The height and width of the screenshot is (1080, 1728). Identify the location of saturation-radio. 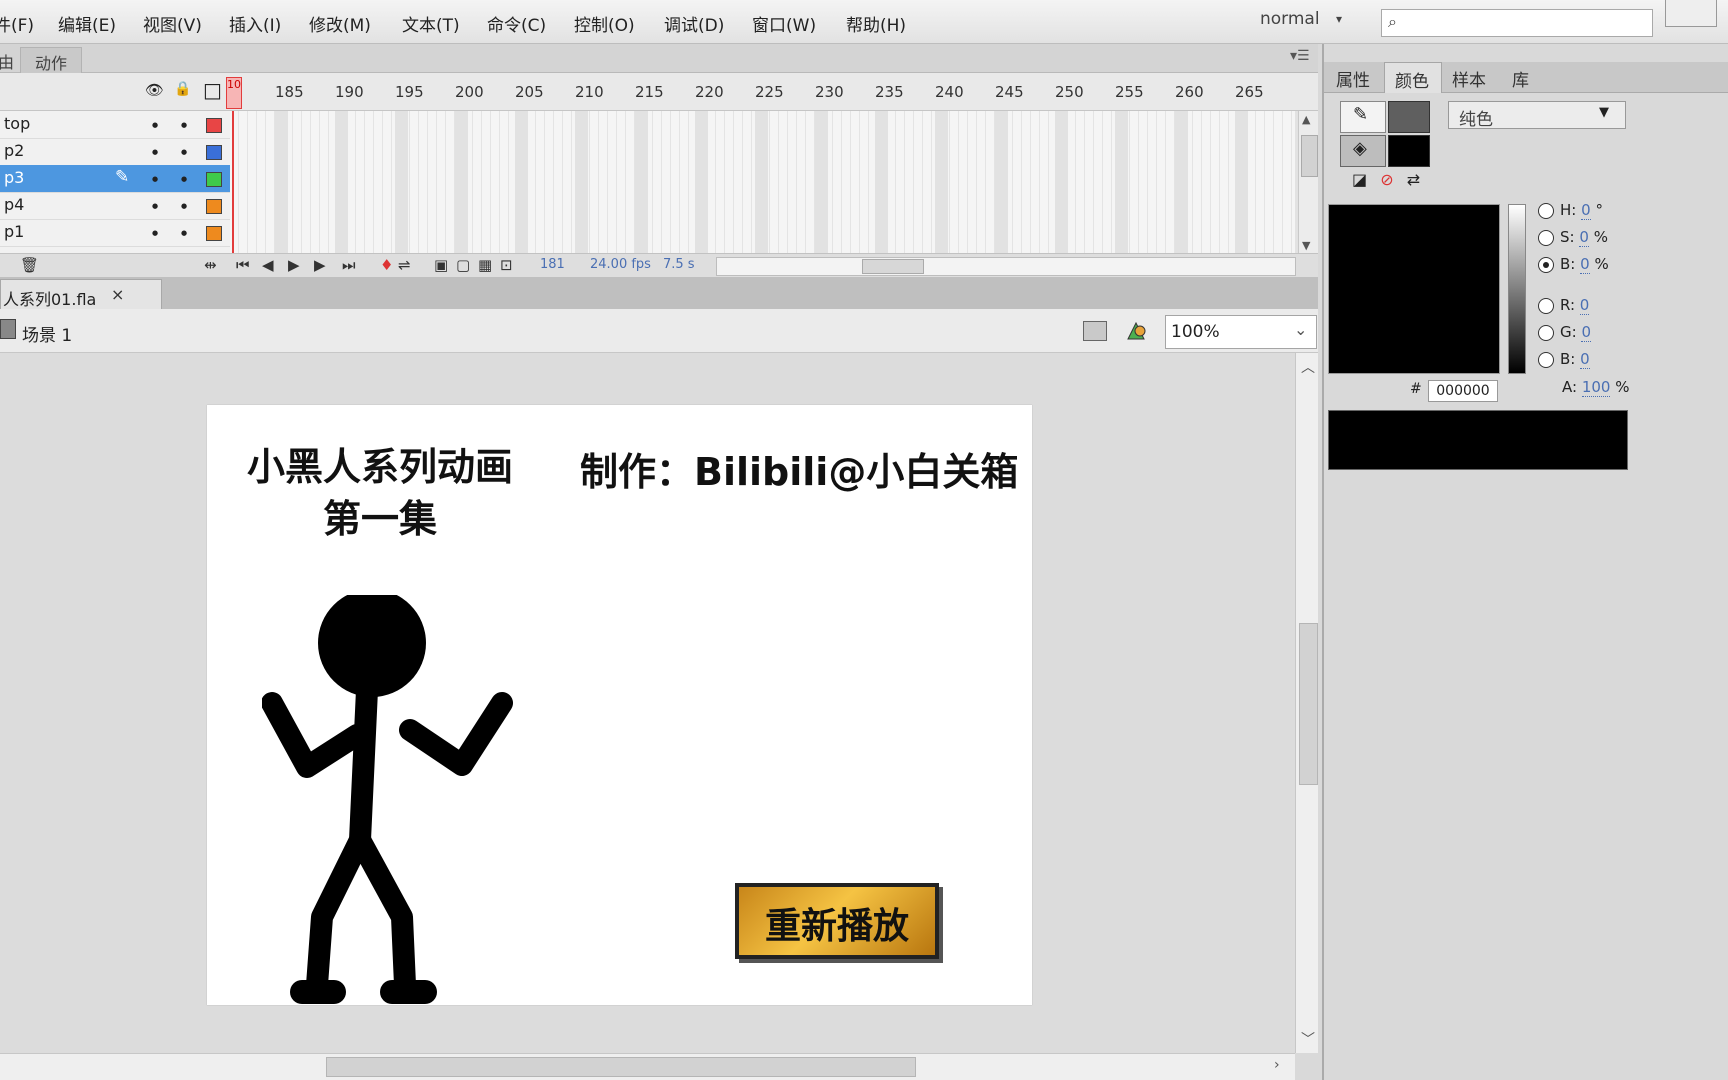
(1546, 237).